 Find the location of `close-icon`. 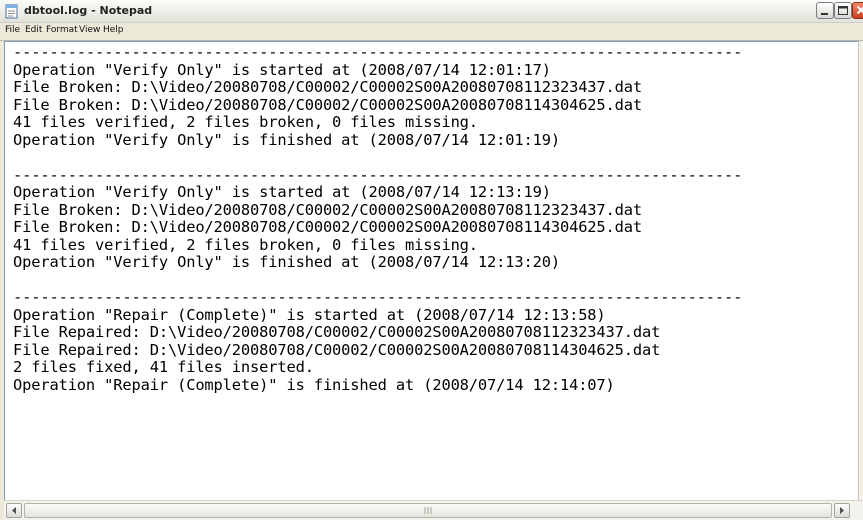

close-icon is located at coordinates (859, 10).